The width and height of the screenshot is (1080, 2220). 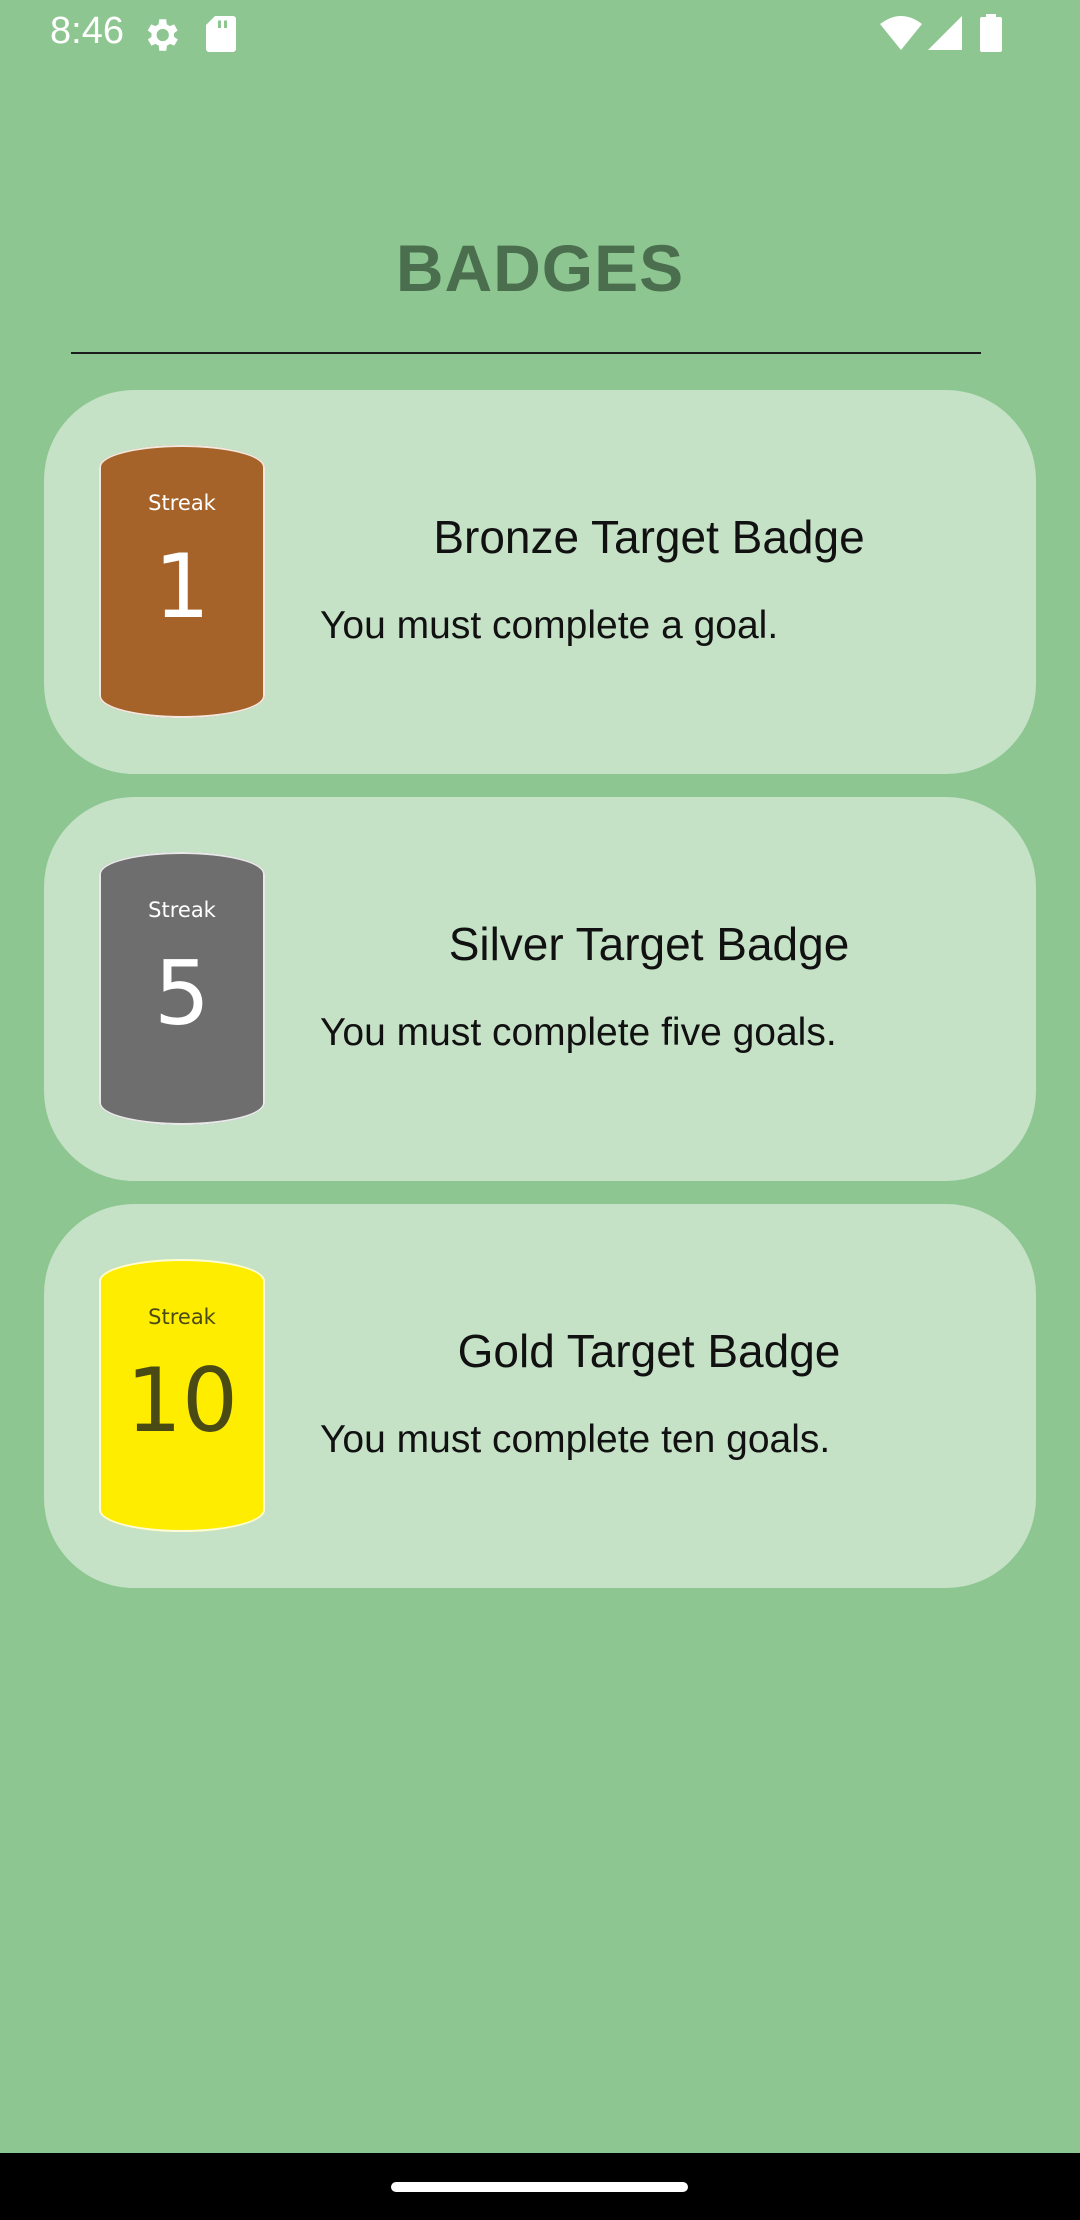 What do you see at coordinates (221, 36) in the screenshot?
I see `sd-card-icon` at bounding box center [221, 36].